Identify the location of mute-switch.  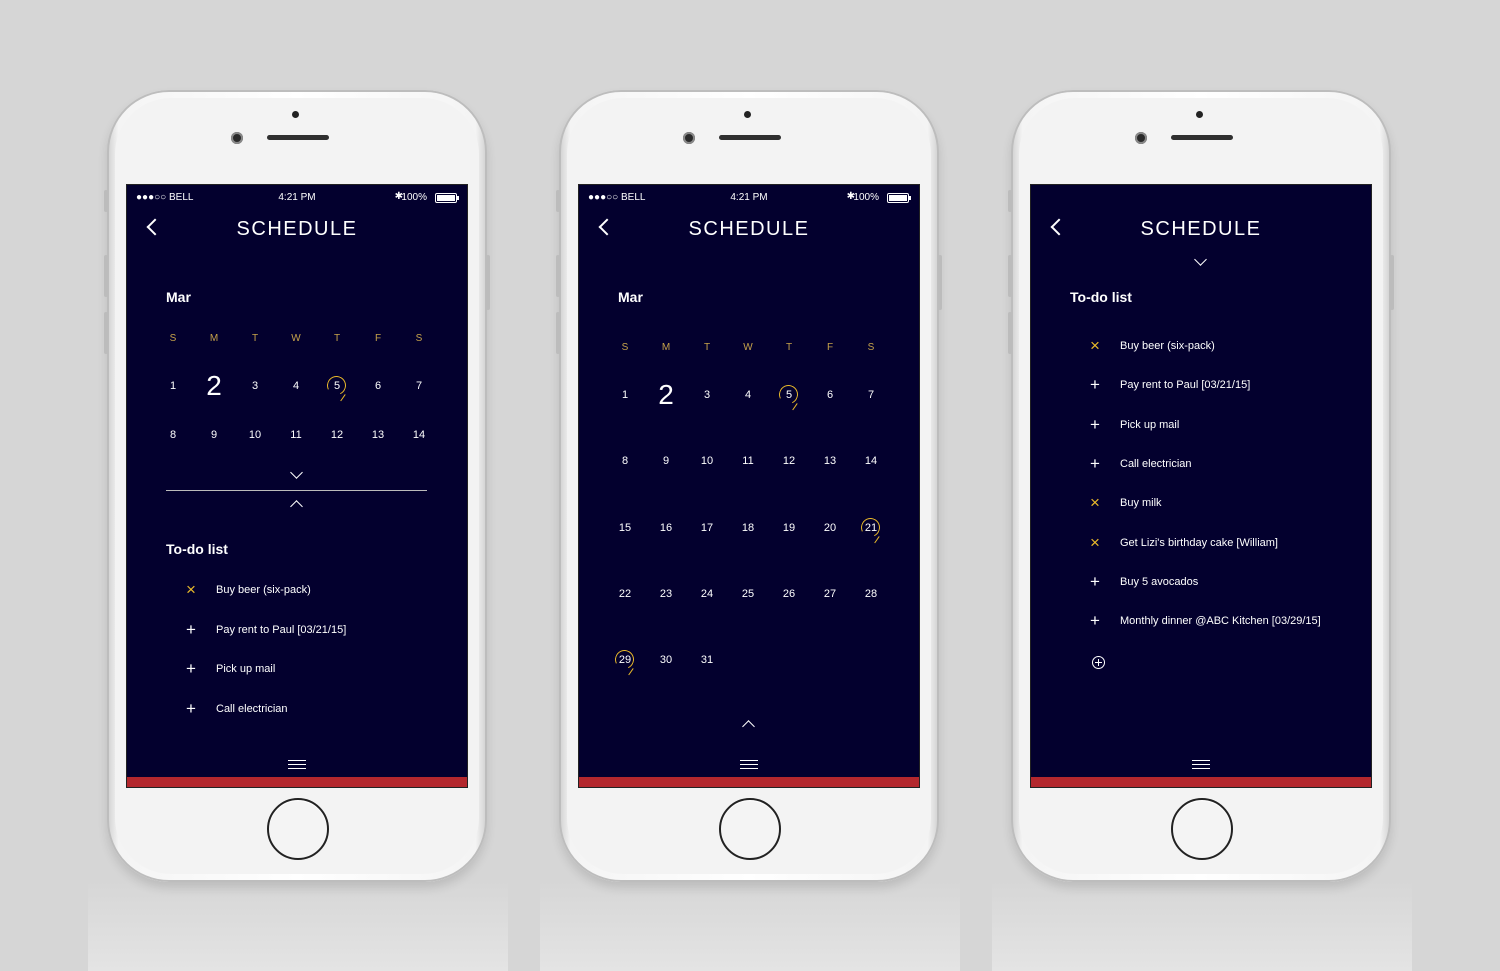
(558, 201).